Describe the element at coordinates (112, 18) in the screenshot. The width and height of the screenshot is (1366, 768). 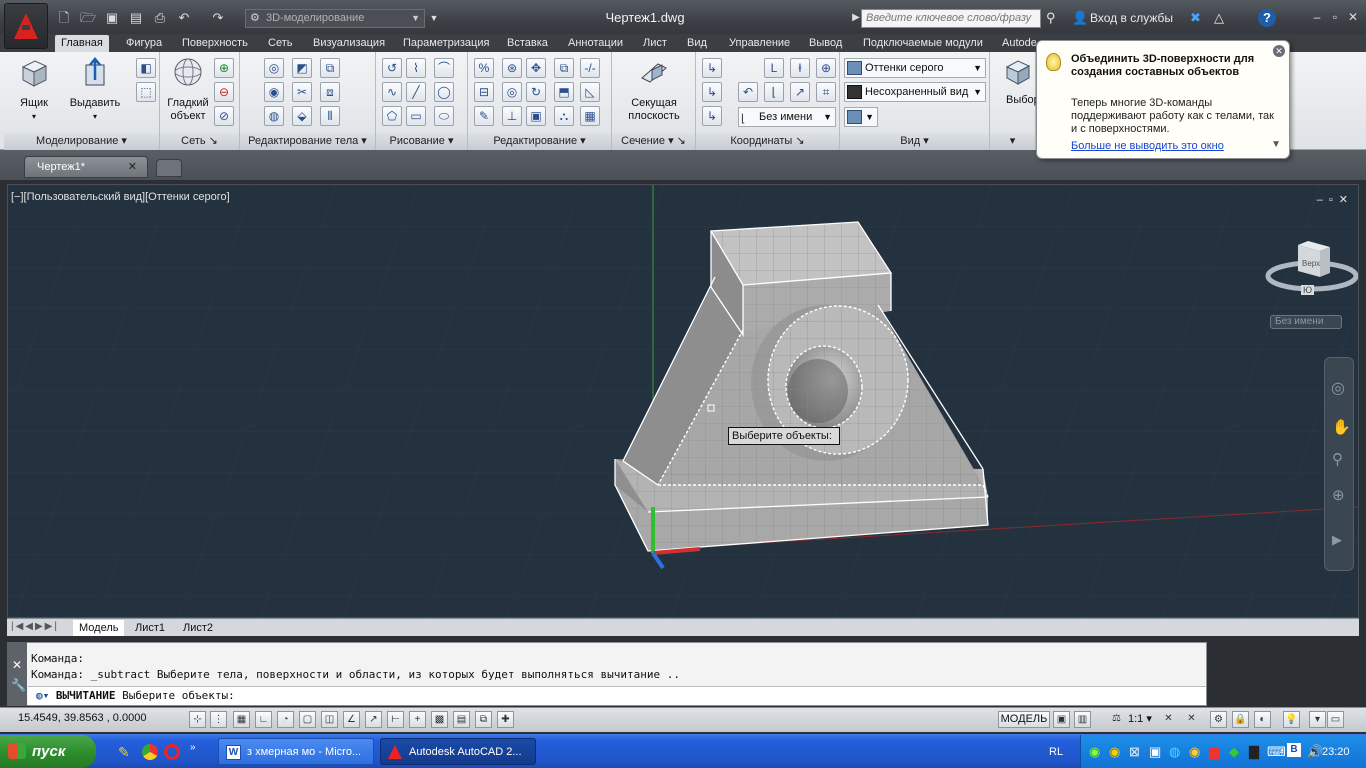
I see `save-icon: ▣` at that location.